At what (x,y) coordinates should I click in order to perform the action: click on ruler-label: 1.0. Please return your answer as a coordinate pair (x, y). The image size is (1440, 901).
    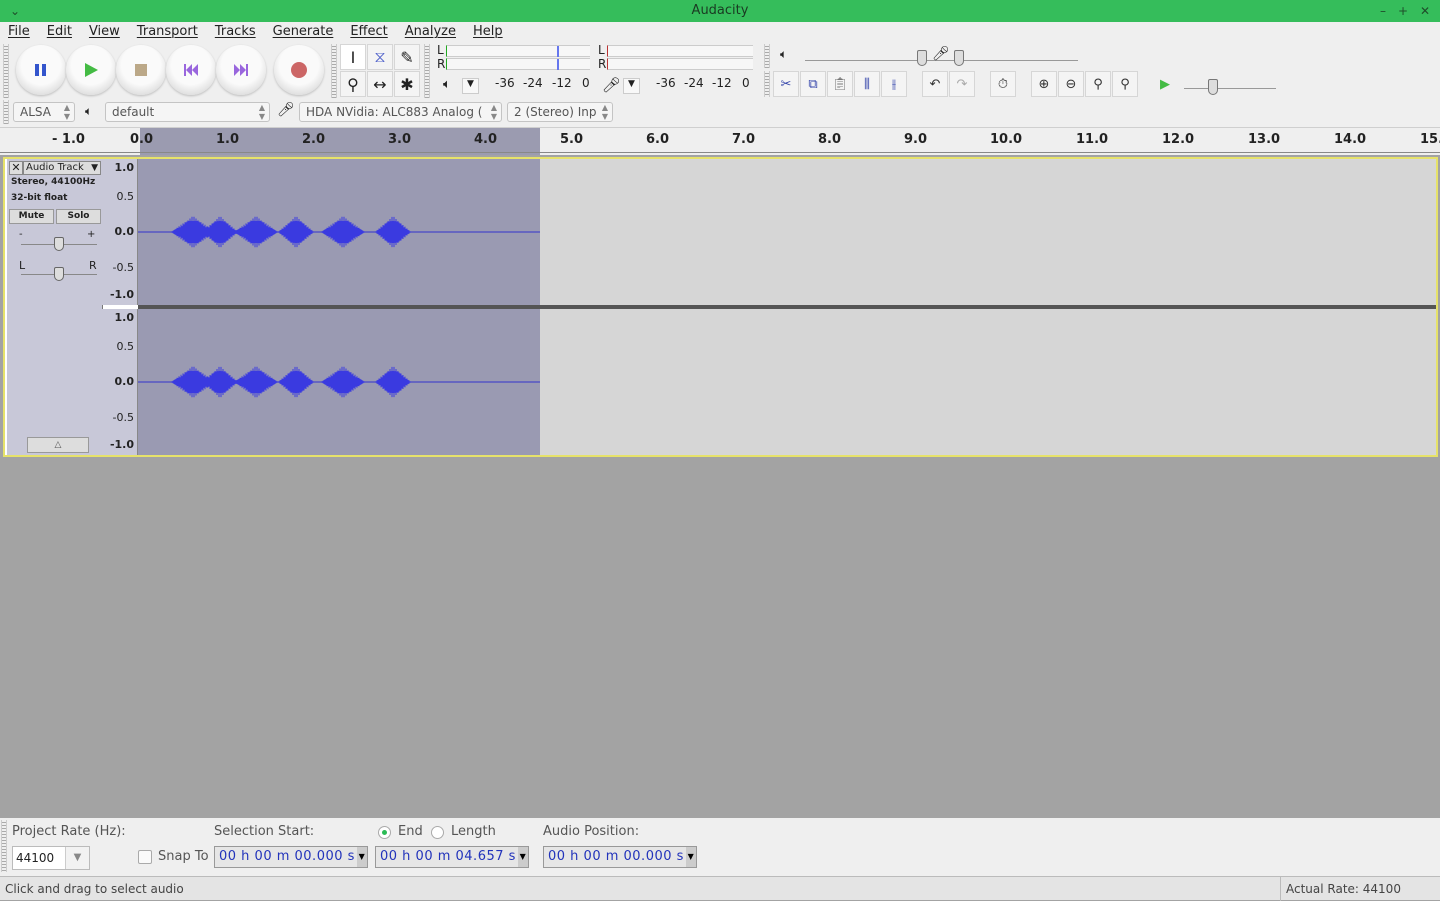
    Looking at the image, I should click on (228, 139).